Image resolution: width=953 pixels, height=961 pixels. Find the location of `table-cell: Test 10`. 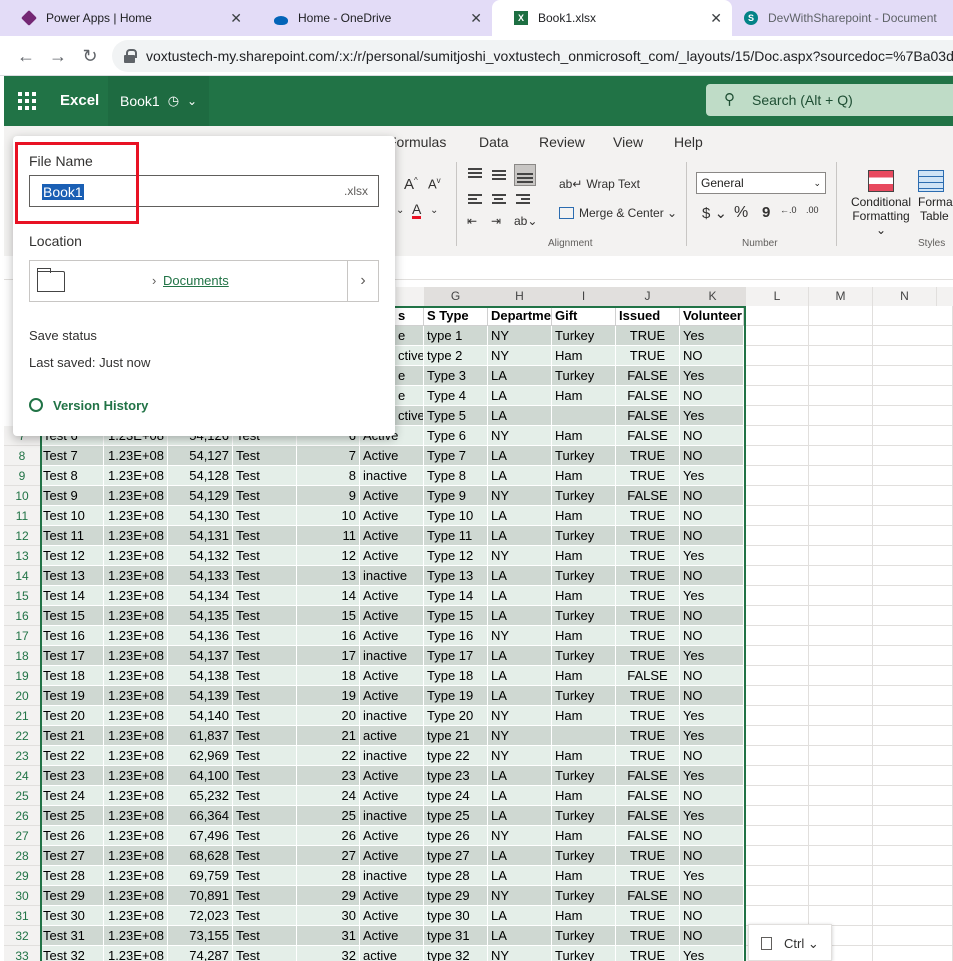

table-cell: Test 10 is located at coordinates (72, 516).